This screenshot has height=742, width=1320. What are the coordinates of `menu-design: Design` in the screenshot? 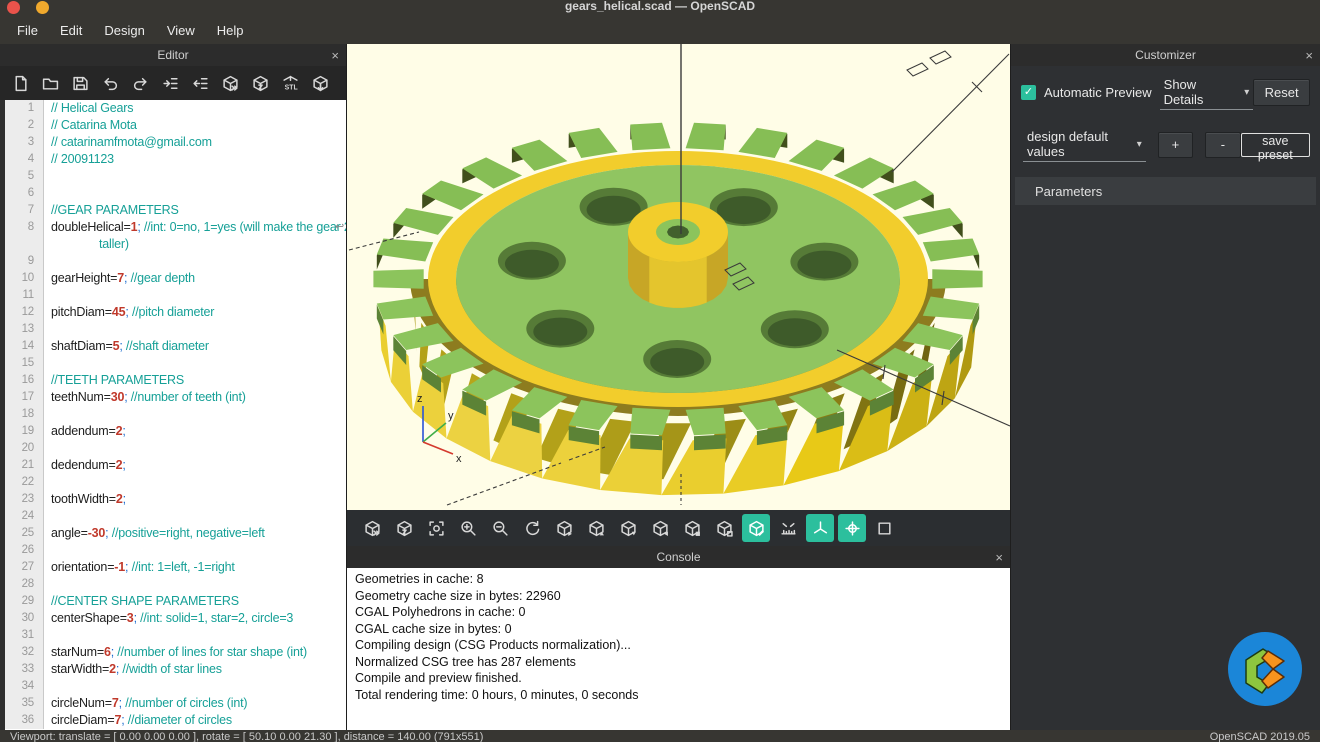 It's located at (124, 30).